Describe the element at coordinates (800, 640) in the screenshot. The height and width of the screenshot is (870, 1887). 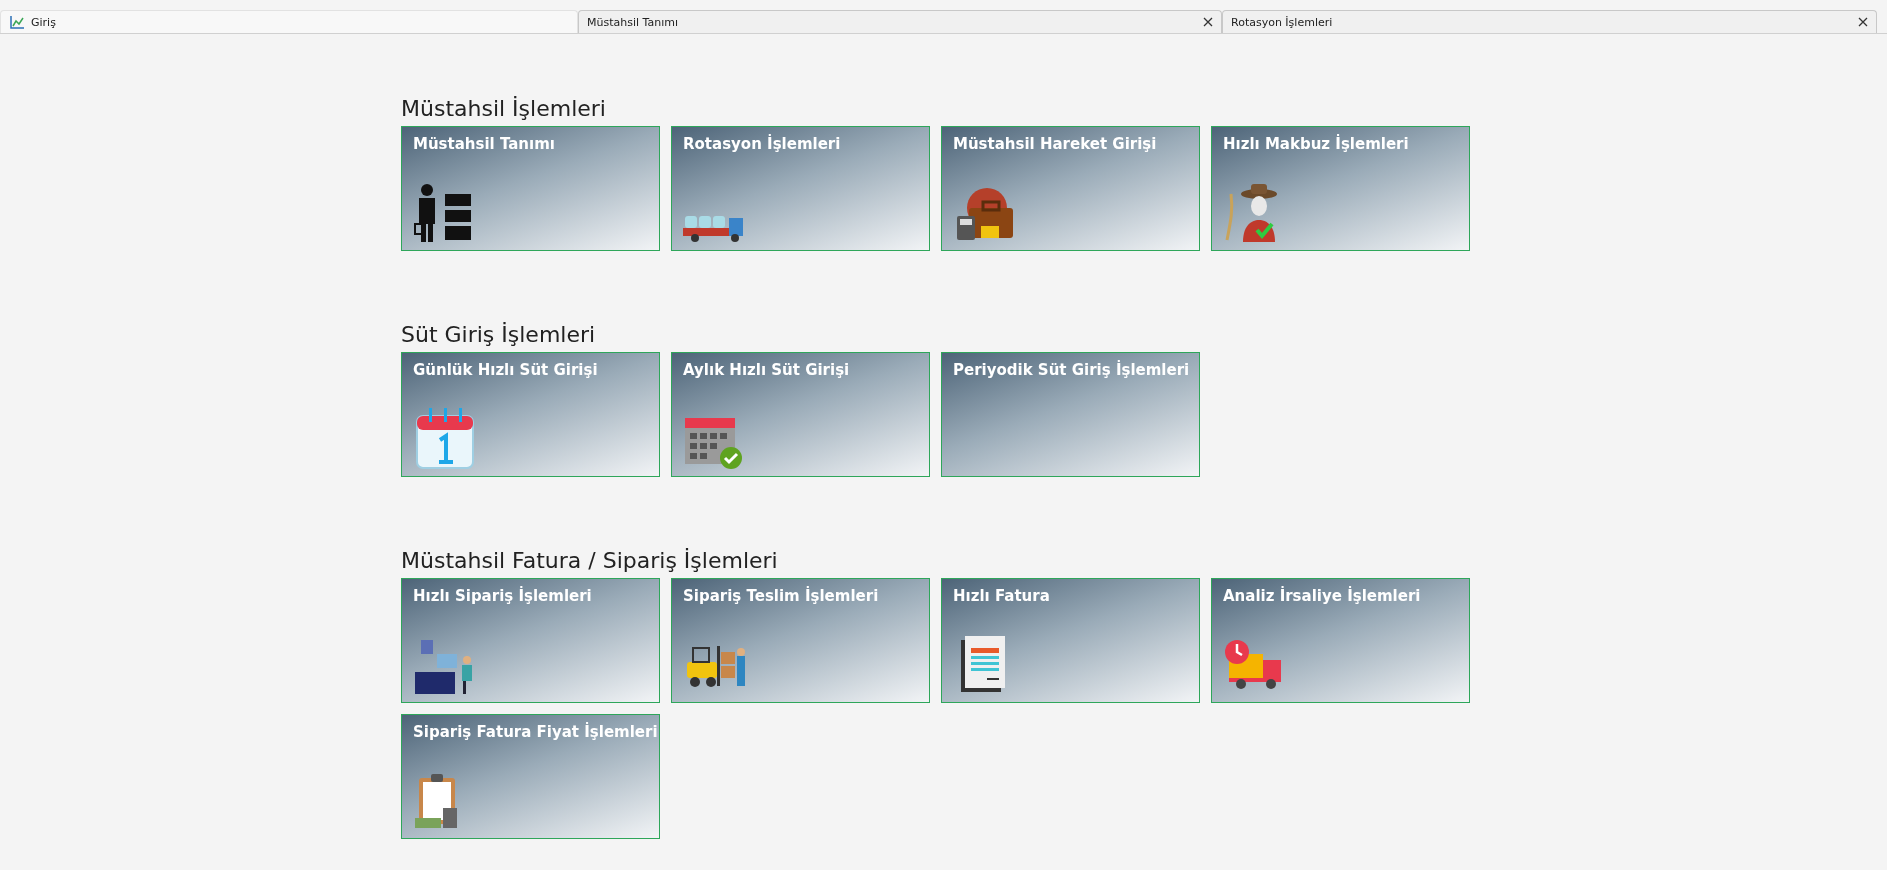
I see `menu-tile: Sipariş Teslim İşlemleri` at that location.